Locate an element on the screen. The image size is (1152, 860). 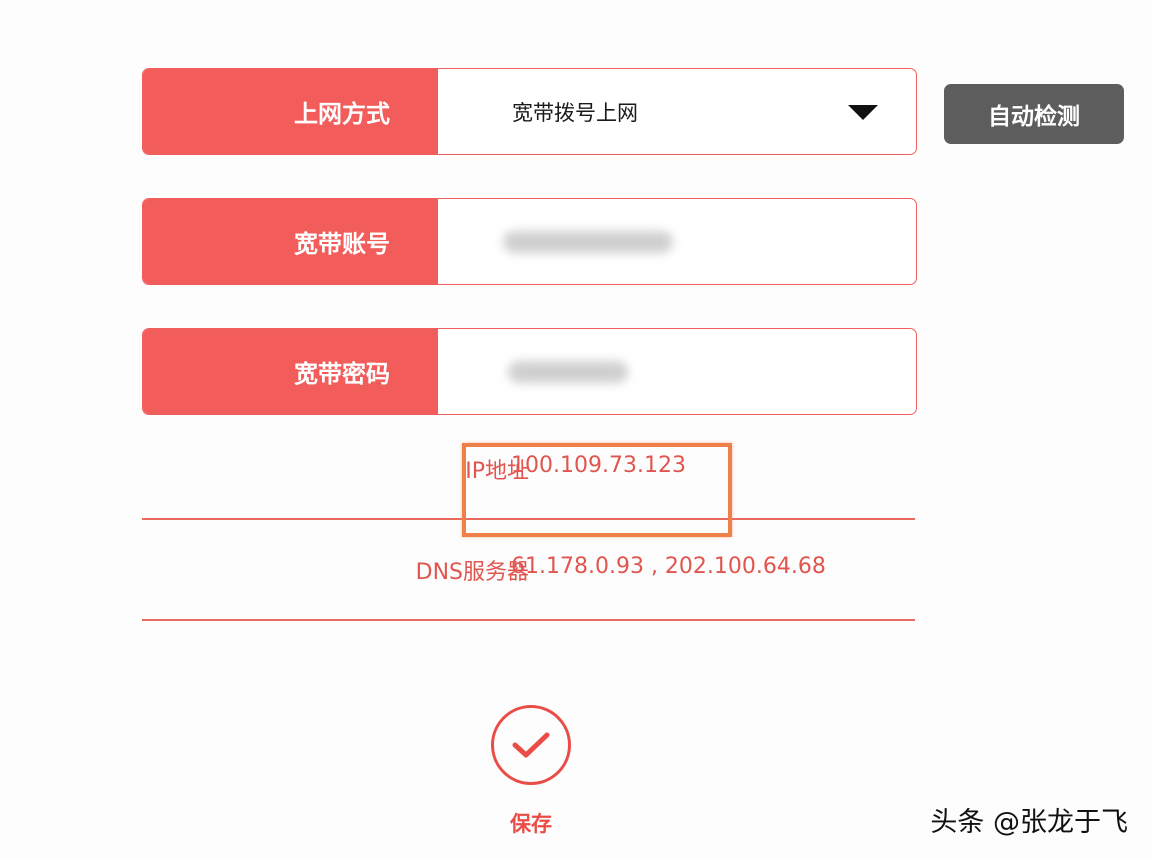
connection-type-select: 宽带拨号上网 is located at coordinates (677, 111).